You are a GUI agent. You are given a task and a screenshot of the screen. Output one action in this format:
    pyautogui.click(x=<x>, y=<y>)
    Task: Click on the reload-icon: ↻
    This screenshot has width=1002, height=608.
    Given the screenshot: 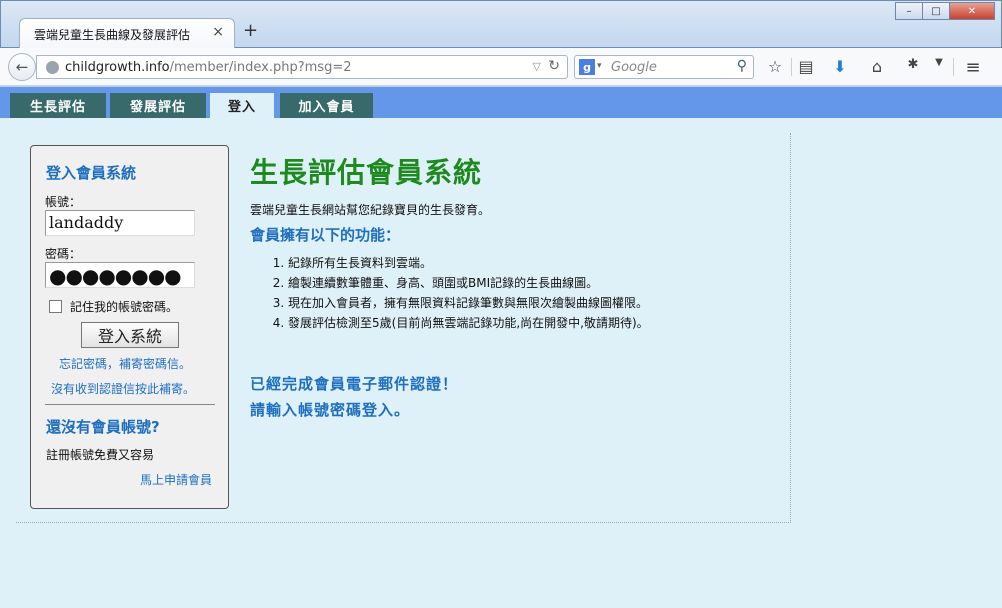 What is the action you would take?
    pyautogui.click(x=554, y=66)
    